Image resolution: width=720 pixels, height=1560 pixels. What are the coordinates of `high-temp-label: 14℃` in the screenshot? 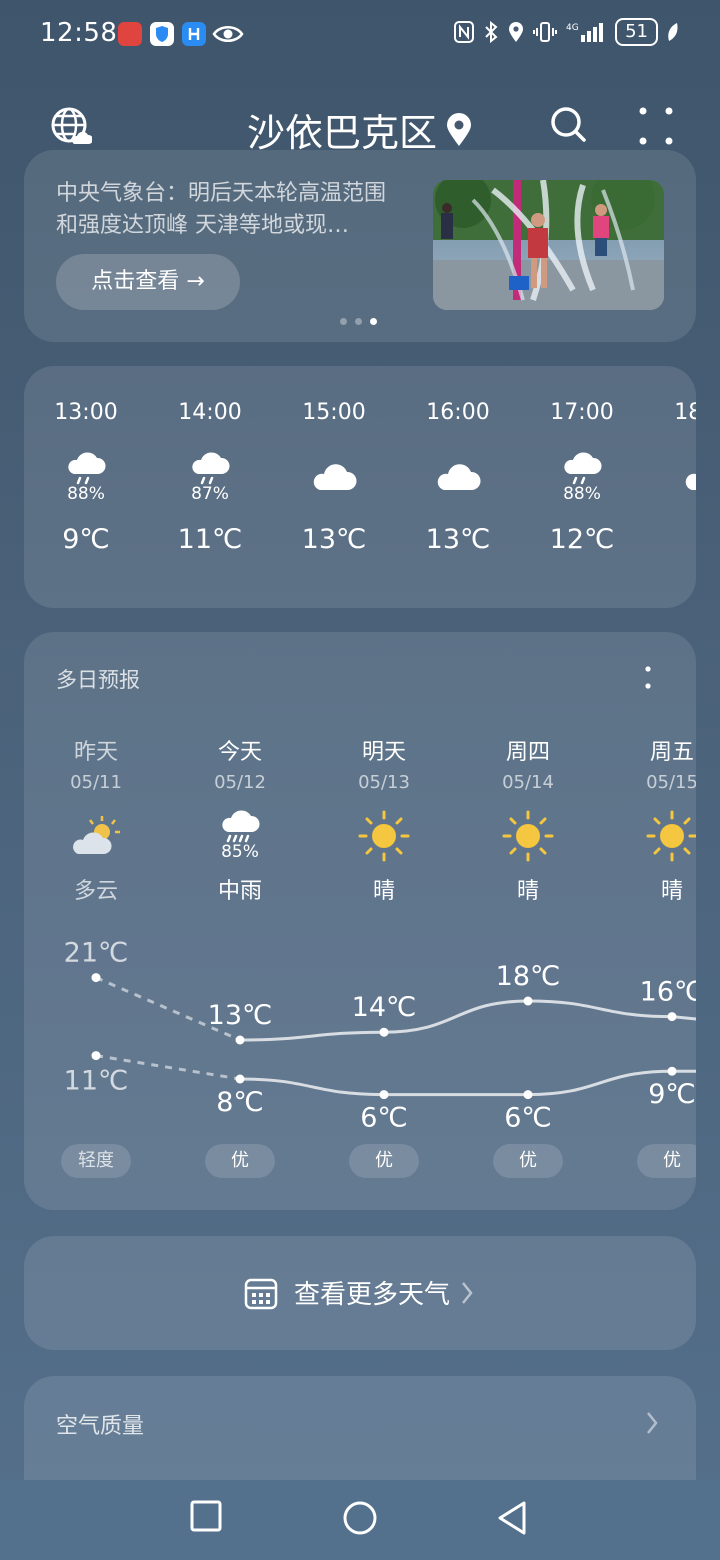 It's located at (384, 1007).